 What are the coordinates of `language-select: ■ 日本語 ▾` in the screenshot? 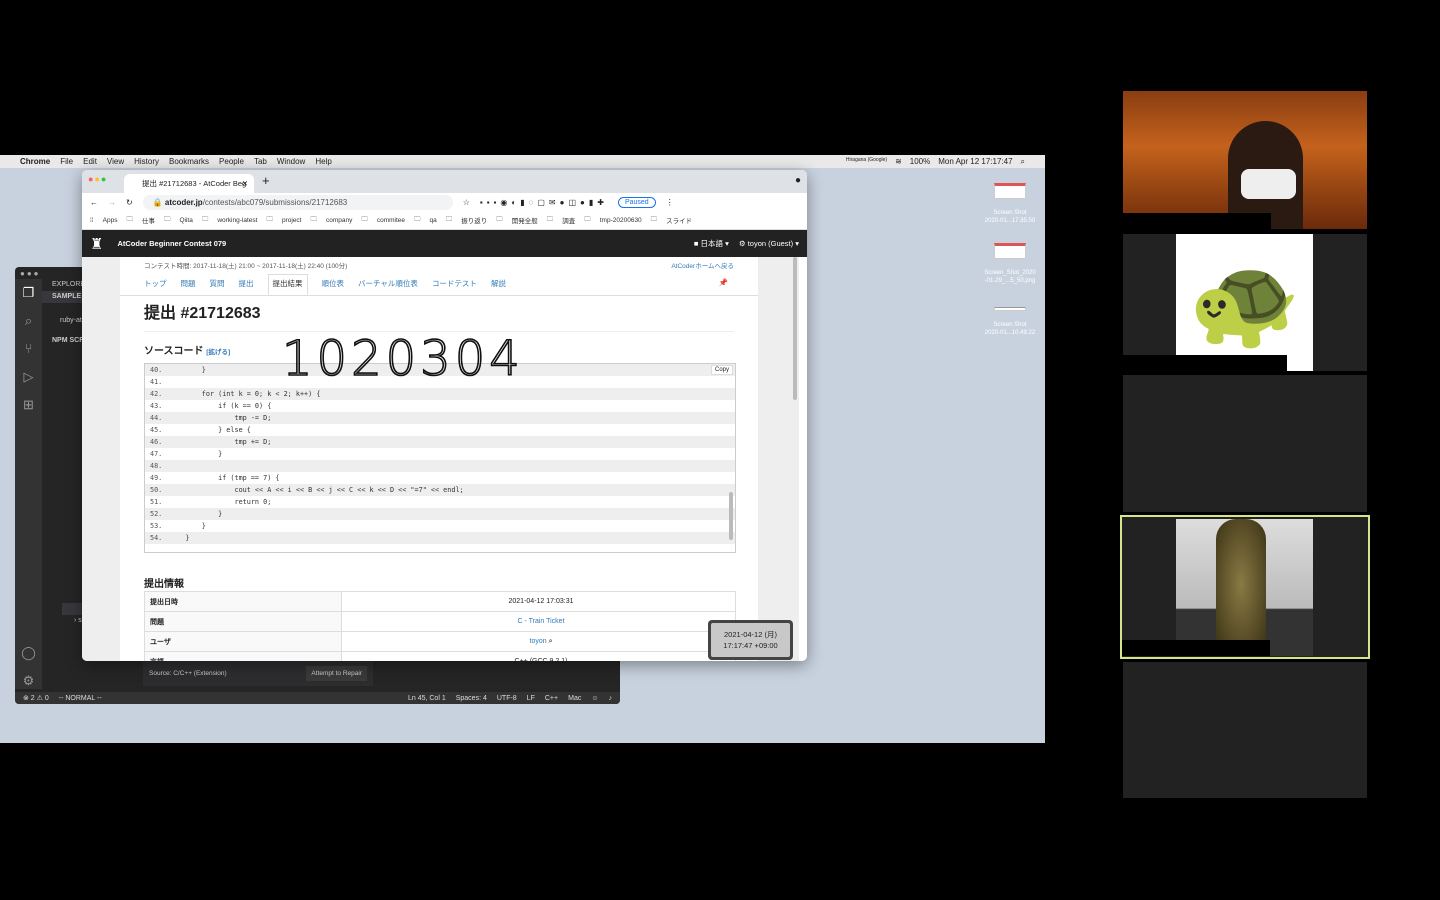 It's located at (711, 243).